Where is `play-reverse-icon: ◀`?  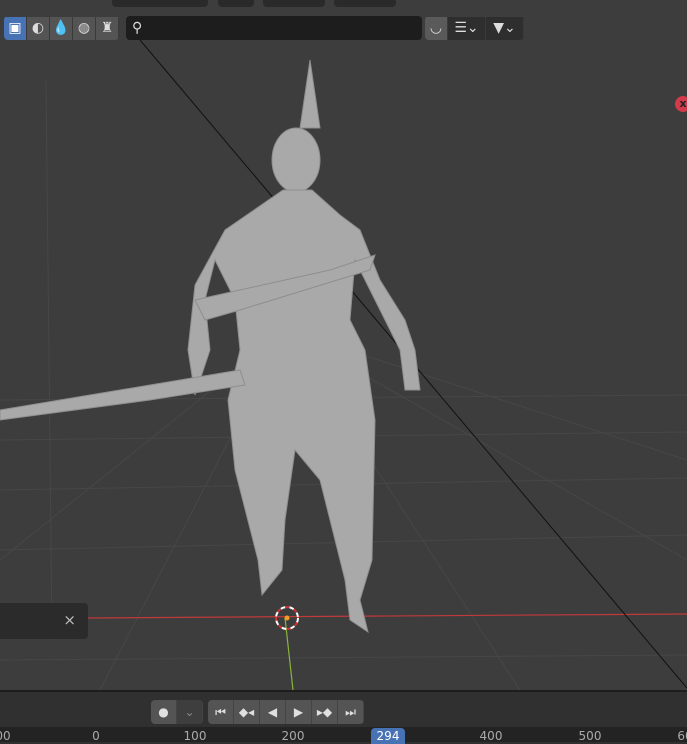 play-reverse-icon: ◀ is located at coordinates (273, 712).